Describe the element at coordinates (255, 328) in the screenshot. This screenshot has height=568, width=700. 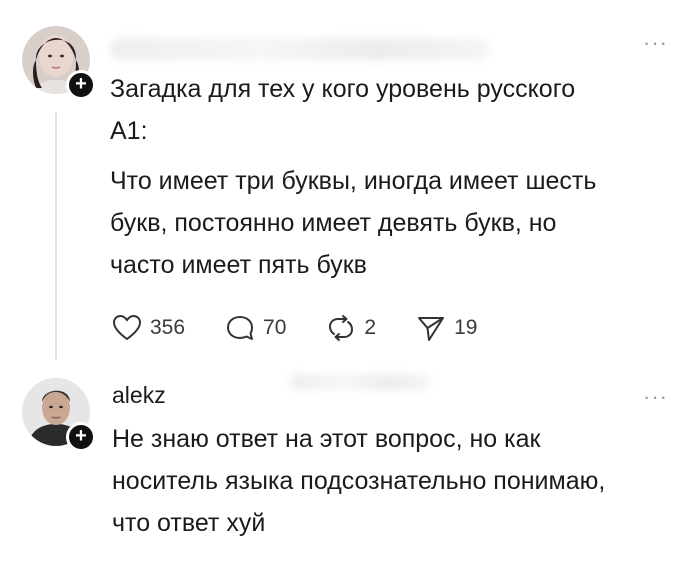
I see `comment-button: 70` at that location.